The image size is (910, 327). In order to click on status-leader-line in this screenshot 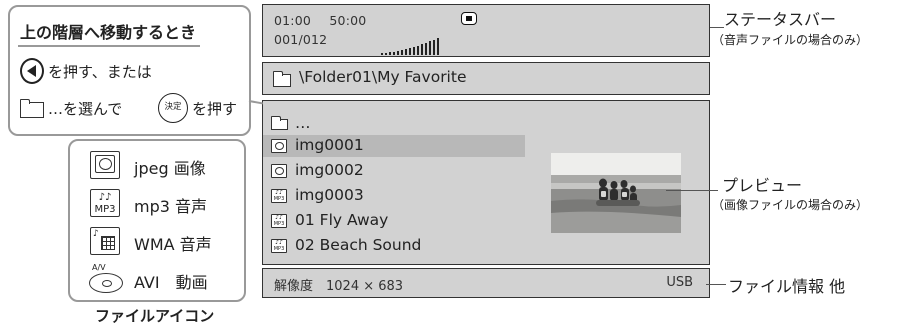, I will do `click(717, 28)`.